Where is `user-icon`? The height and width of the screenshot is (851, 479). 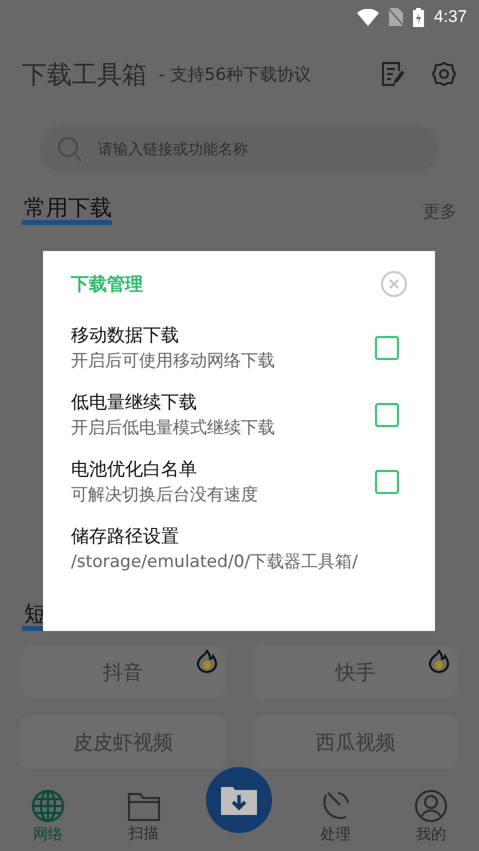 user-icon is located at coordinates (431, 805).